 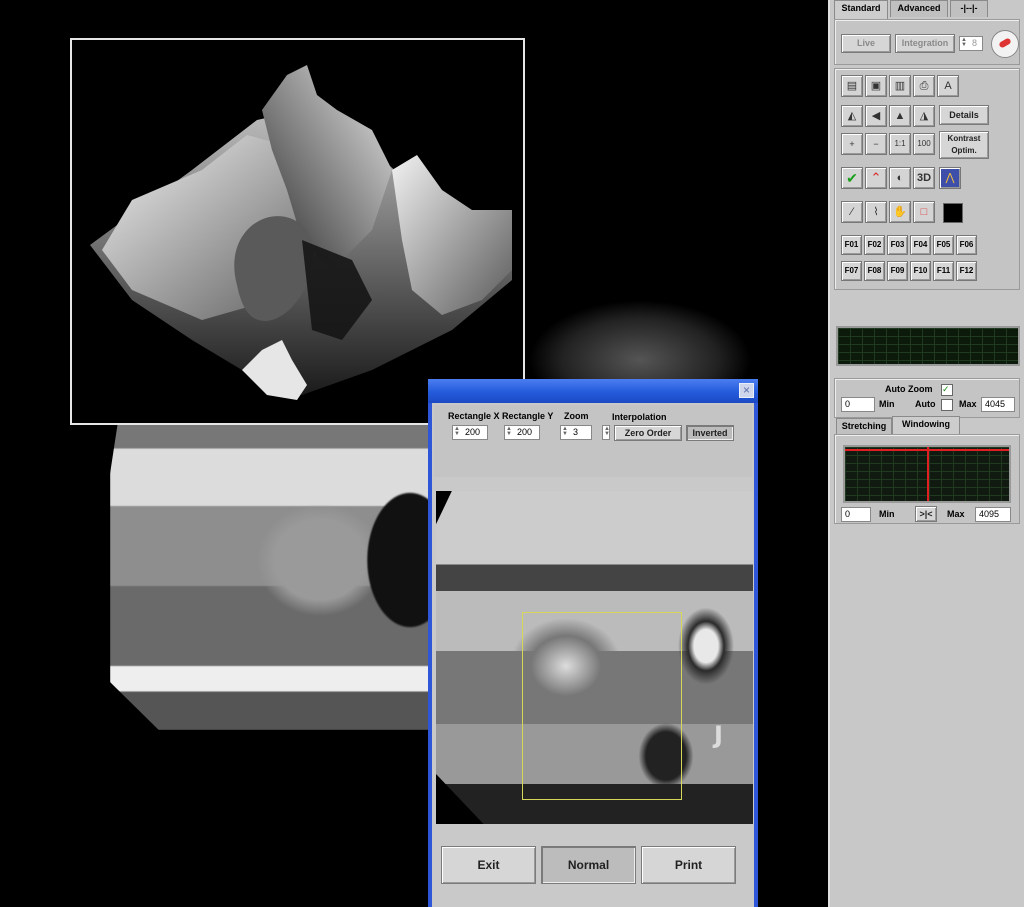 I want to click on dial-icon, so click(x=1005, y=44).